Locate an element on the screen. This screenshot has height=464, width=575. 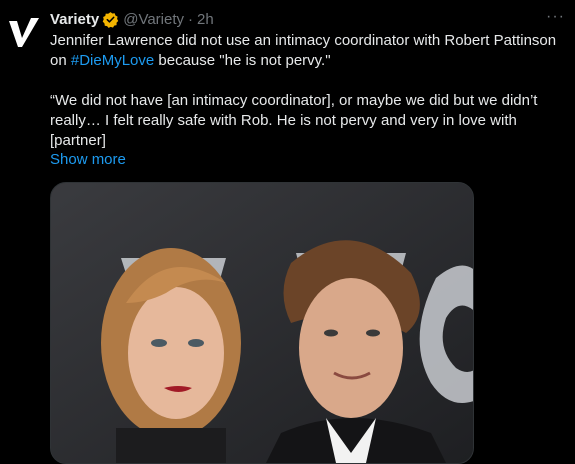
show-more-link: Show more is located at coordinates (88, 159).